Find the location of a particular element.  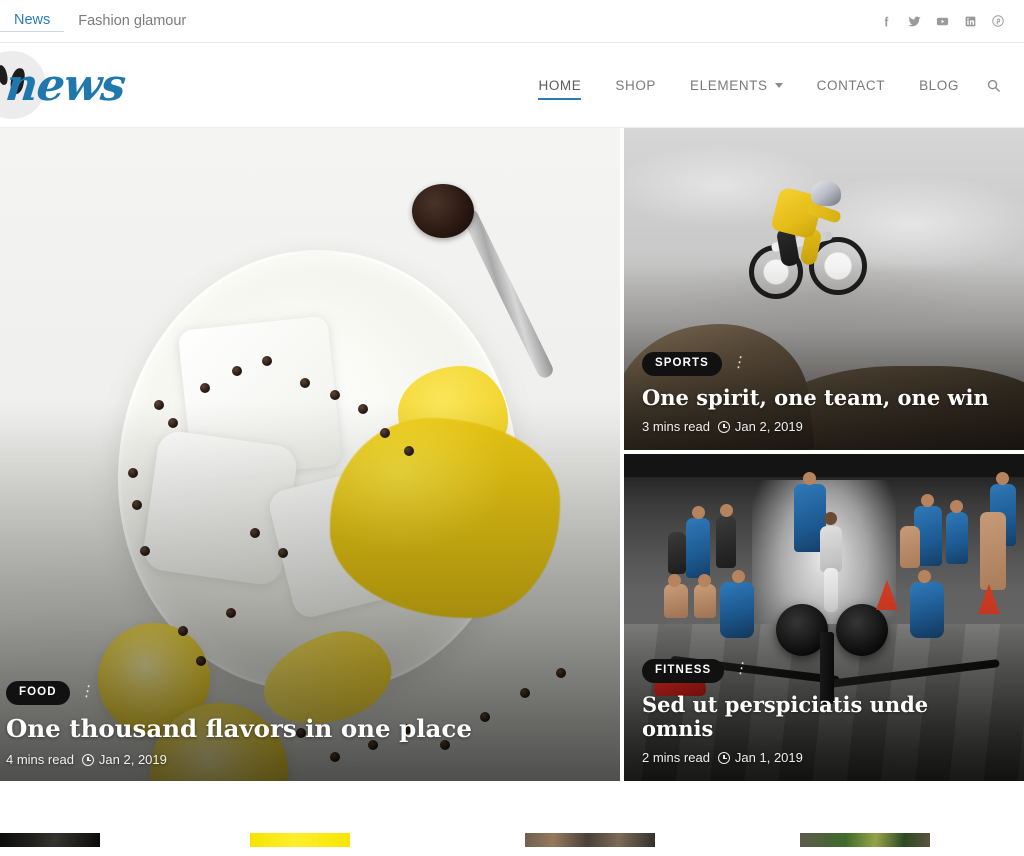

nav-item-blog: BLOG is located at coordinates (939, 85).